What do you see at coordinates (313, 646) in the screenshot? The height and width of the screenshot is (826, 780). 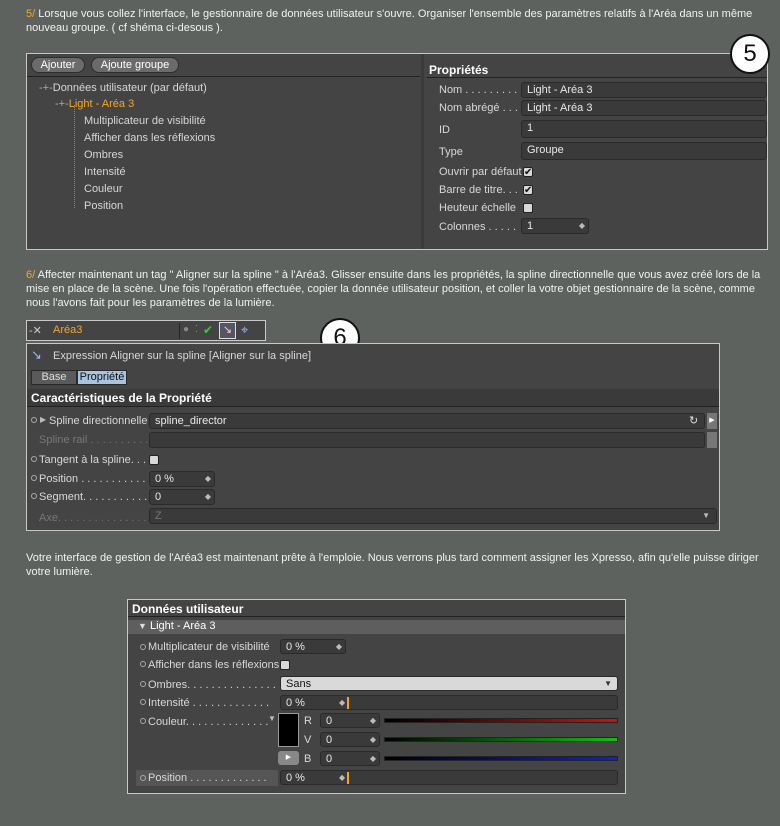 I see `visibility-field: 0 % ◆` at bounding box center [313, 646].